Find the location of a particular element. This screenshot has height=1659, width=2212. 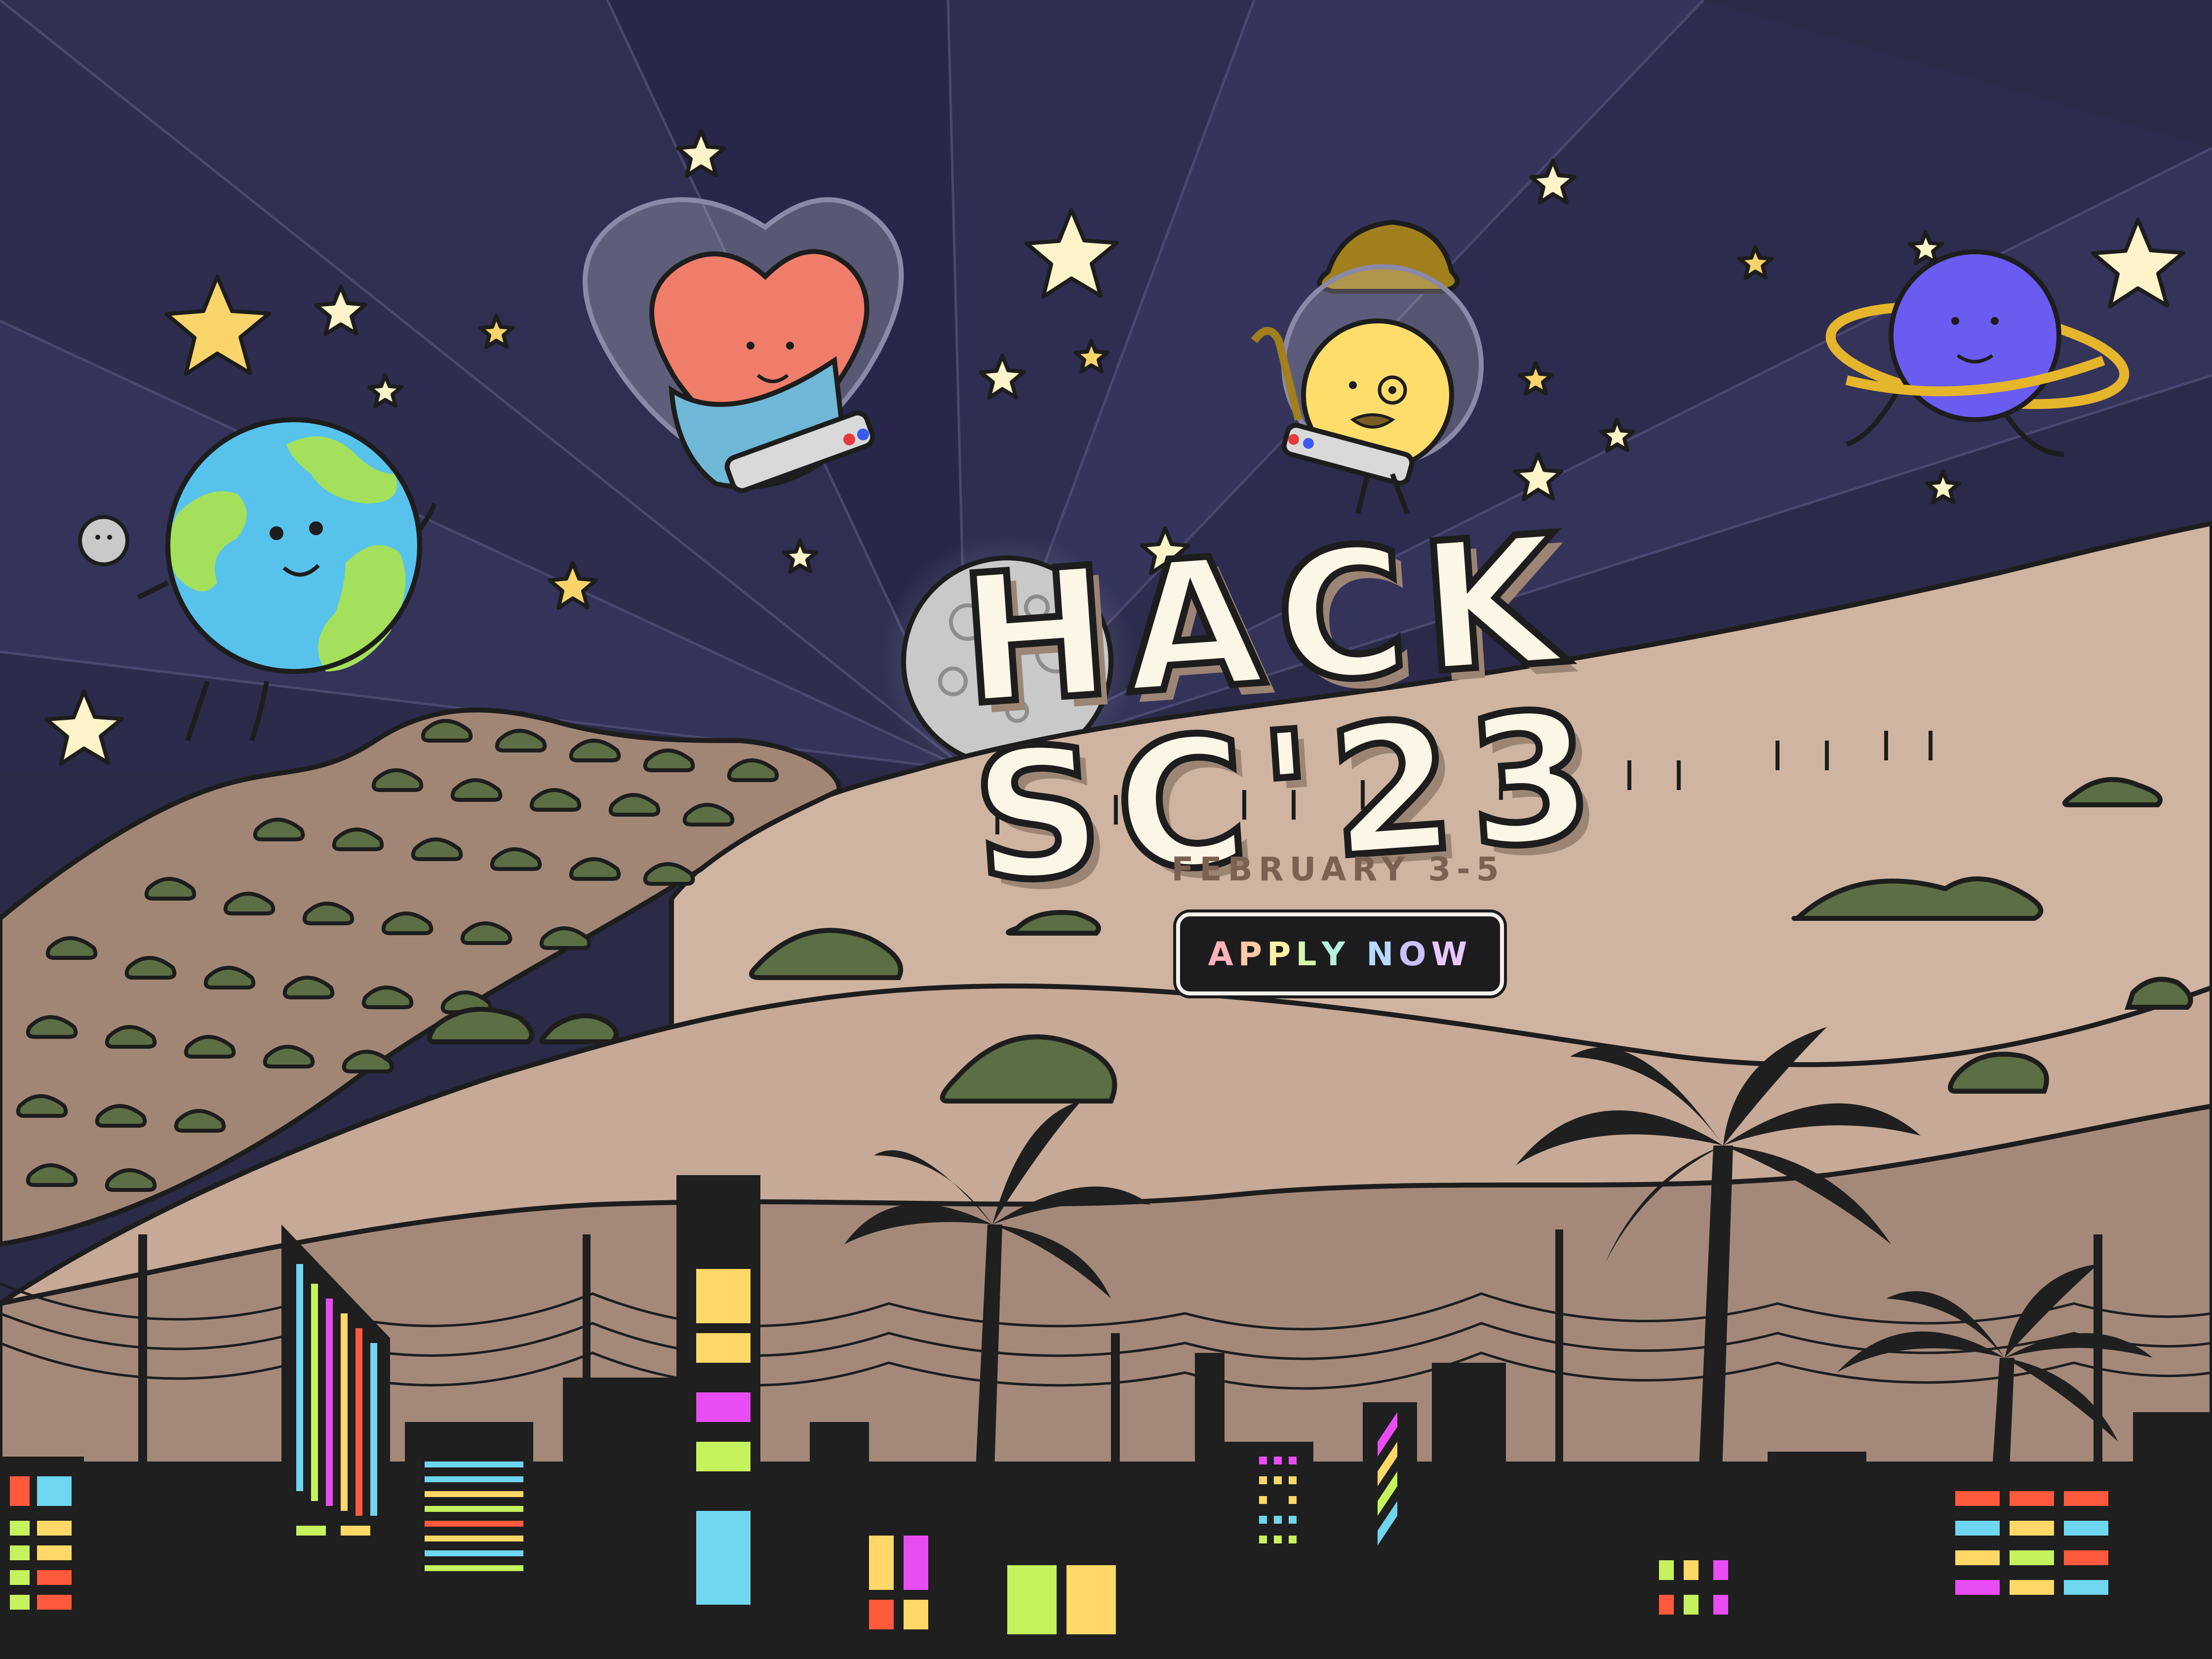

apply-letter: L is located at coordinates (1309, 954).